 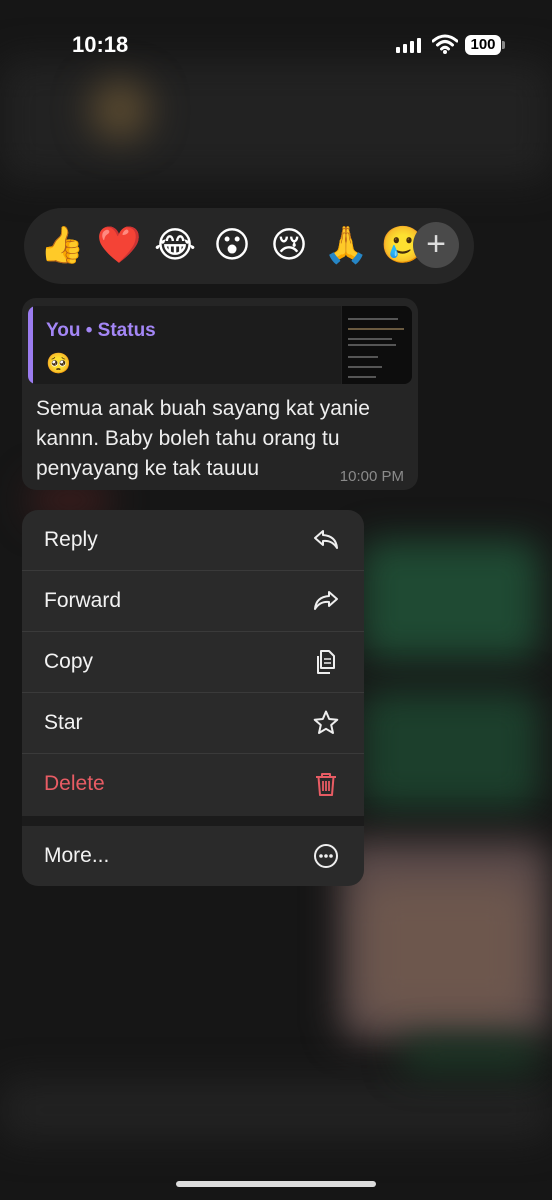 I want to click on battery-indicator: 100, so click(x=483, y=45).